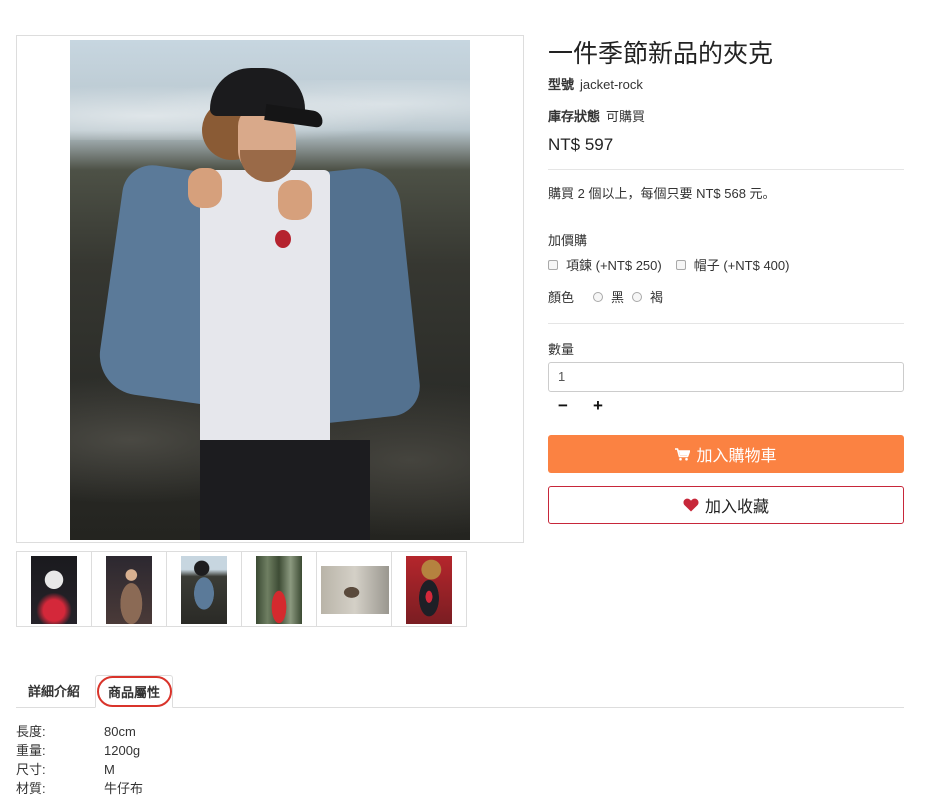 Image resolution: width=927 pixels, height=799 pixels. What do you see at coordinates (31, 788) in the screenshot?
I see `spec-key: 材質:` at bounding box center [31, 788].